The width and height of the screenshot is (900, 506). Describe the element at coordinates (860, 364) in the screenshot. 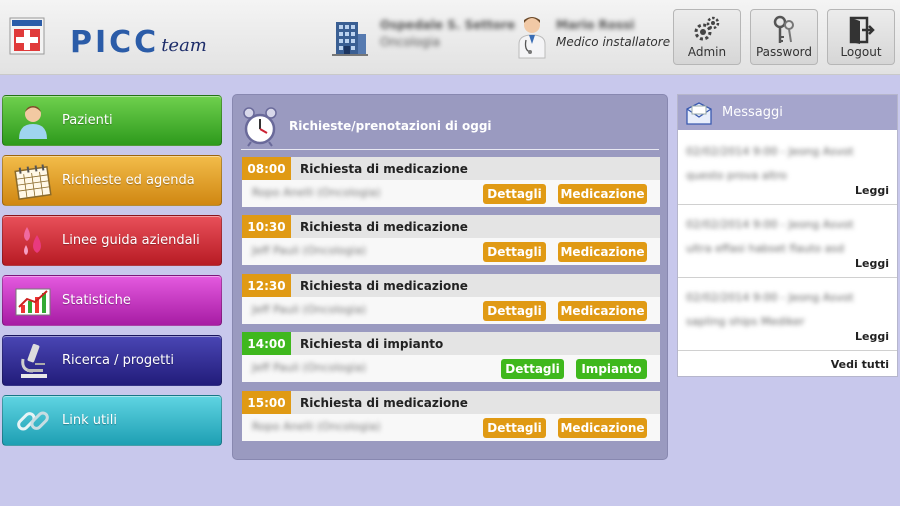

I see `view-all-link: Vedi tutti` at that location.